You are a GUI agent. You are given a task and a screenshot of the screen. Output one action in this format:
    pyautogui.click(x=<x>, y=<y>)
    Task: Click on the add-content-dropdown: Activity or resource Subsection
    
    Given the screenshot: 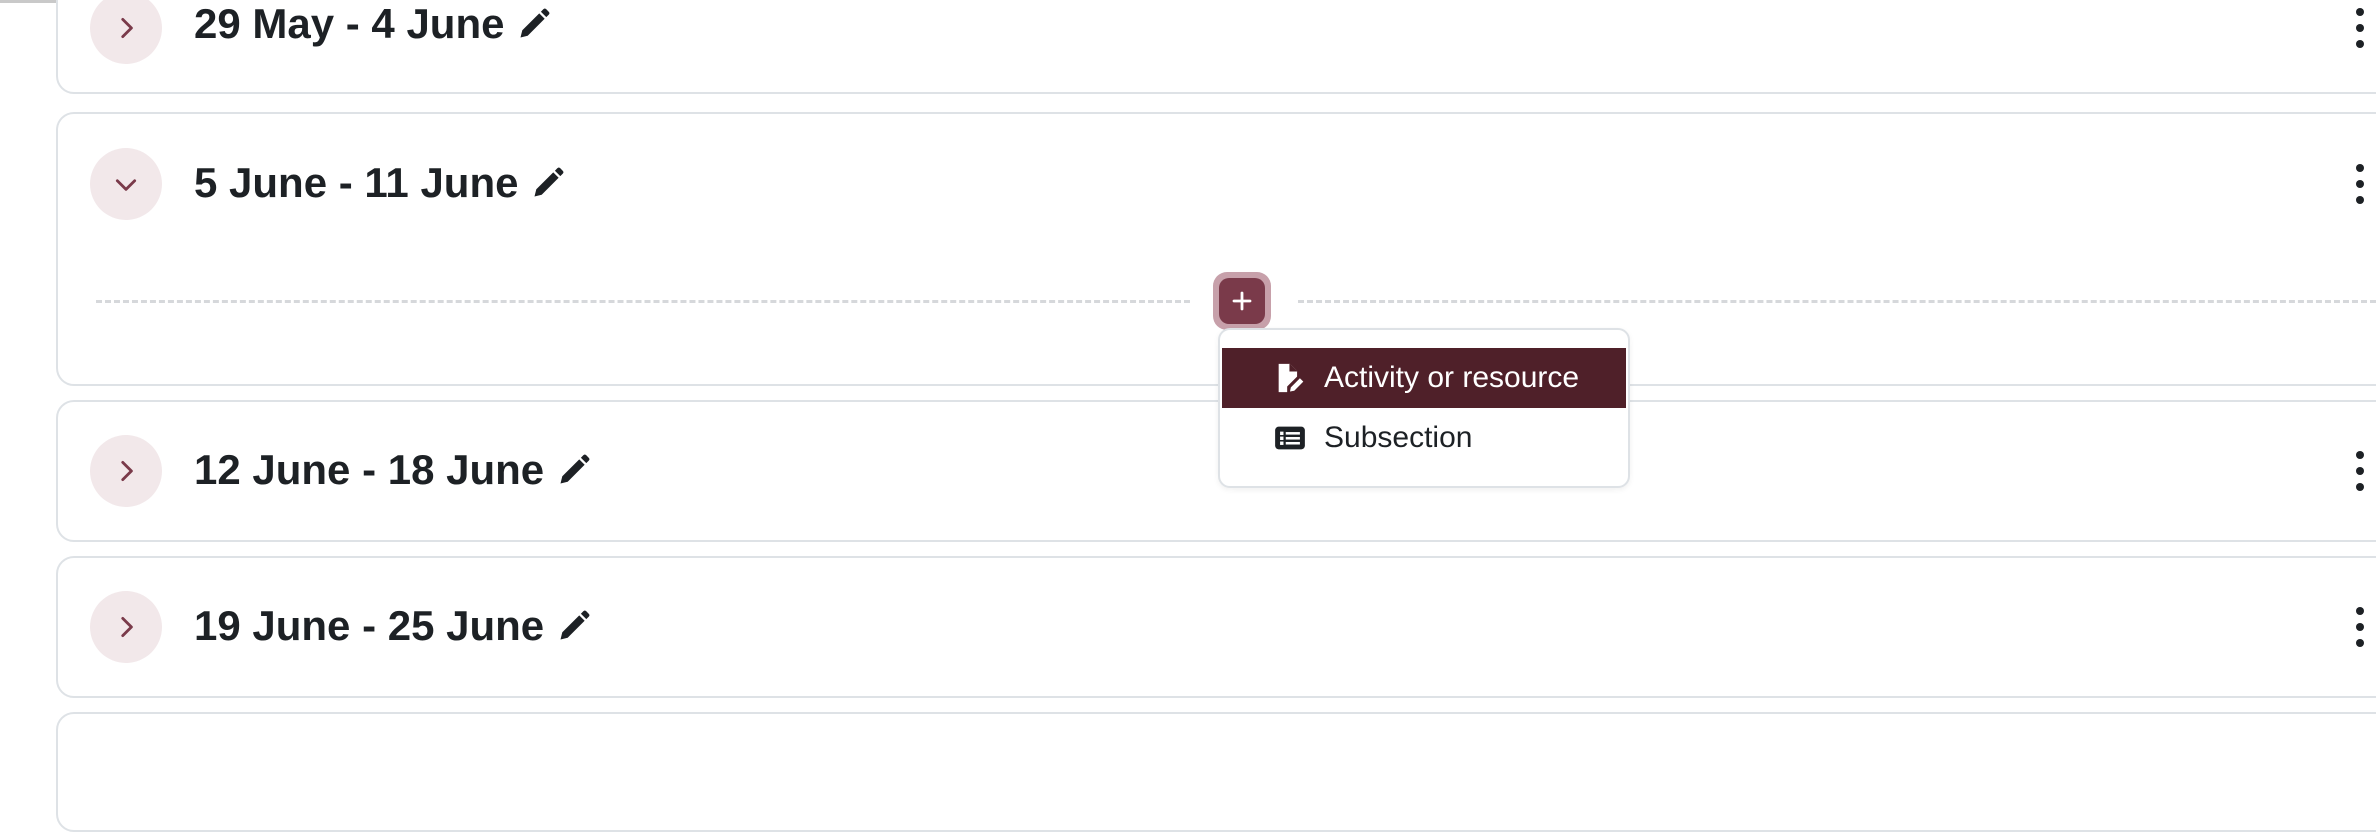 What is the action you would take?
    pyautogui.click(x=1424, y=408)
    